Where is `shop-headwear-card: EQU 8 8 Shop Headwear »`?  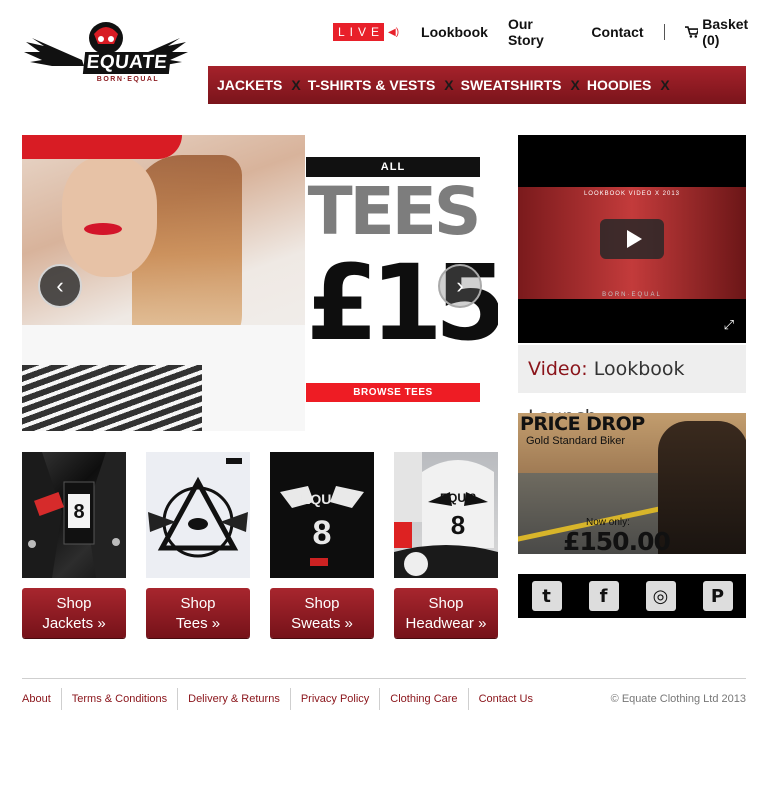 shop-headwear-card: EQU 8 8 Shop Headwear » is located at coordinates (446, 545).